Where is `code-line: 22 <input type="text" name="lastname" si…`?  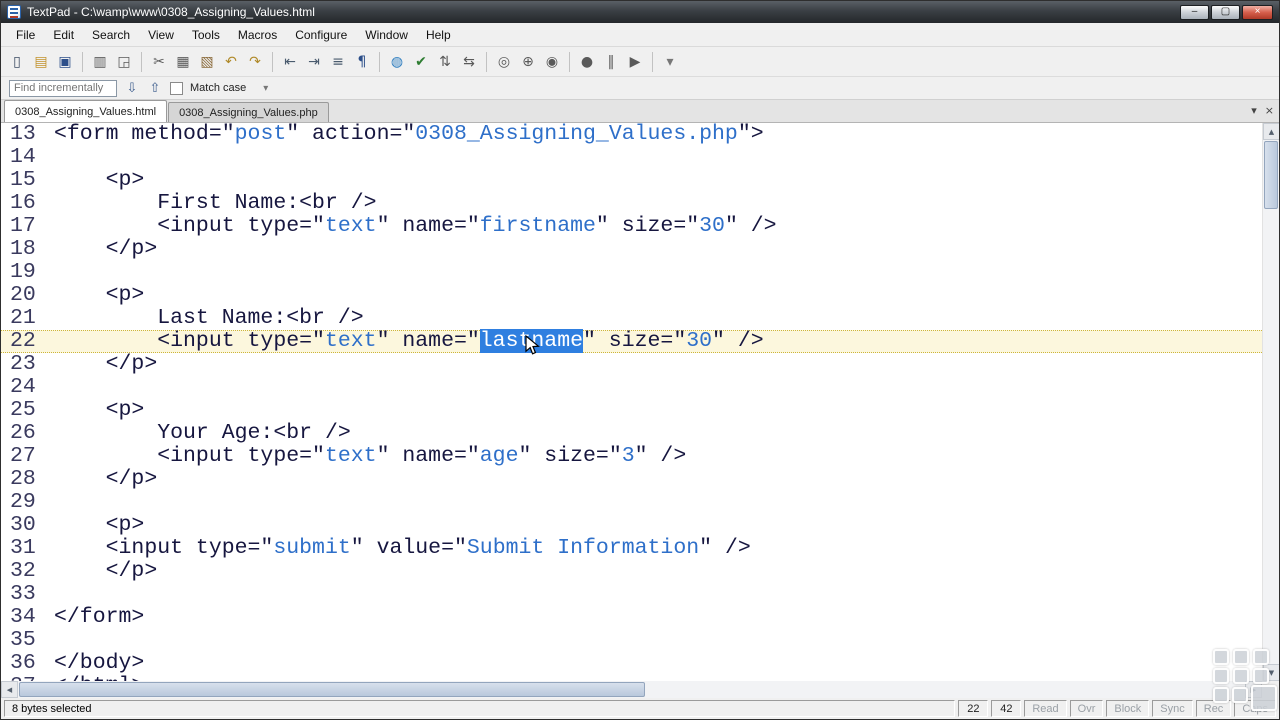
code-line: 22 <input type="text" name="lastname" si… is located at coordinates (631, 341).